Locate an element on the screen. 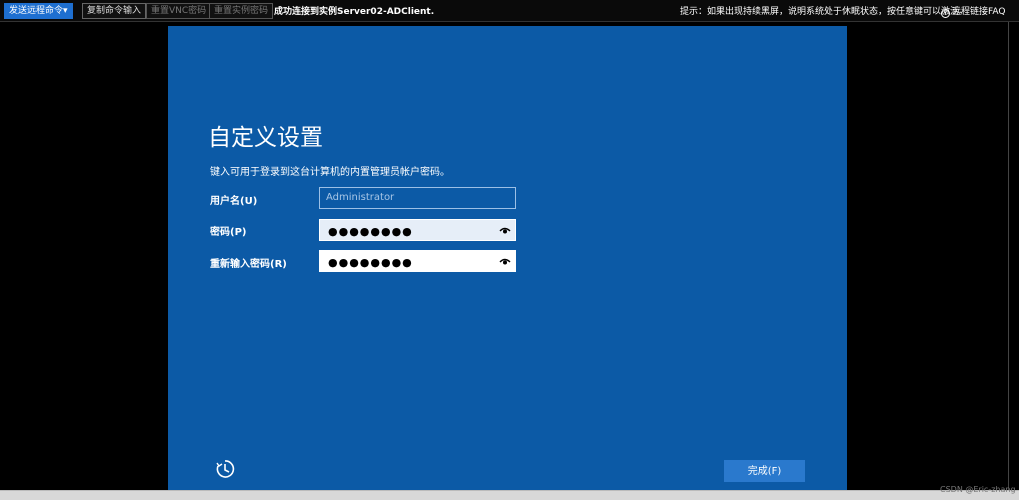 The image size is (1019, 500). password-field: ●●●●●●●● is located at coordinates (417, 230).